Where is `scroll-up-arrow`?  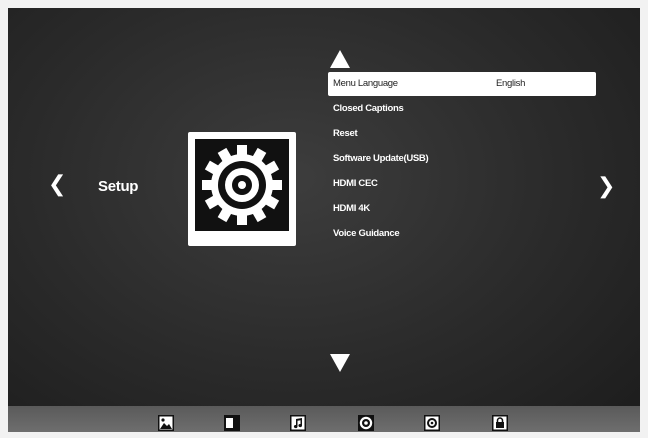
scroll-up-arrow is located at coordinates (340, 59).